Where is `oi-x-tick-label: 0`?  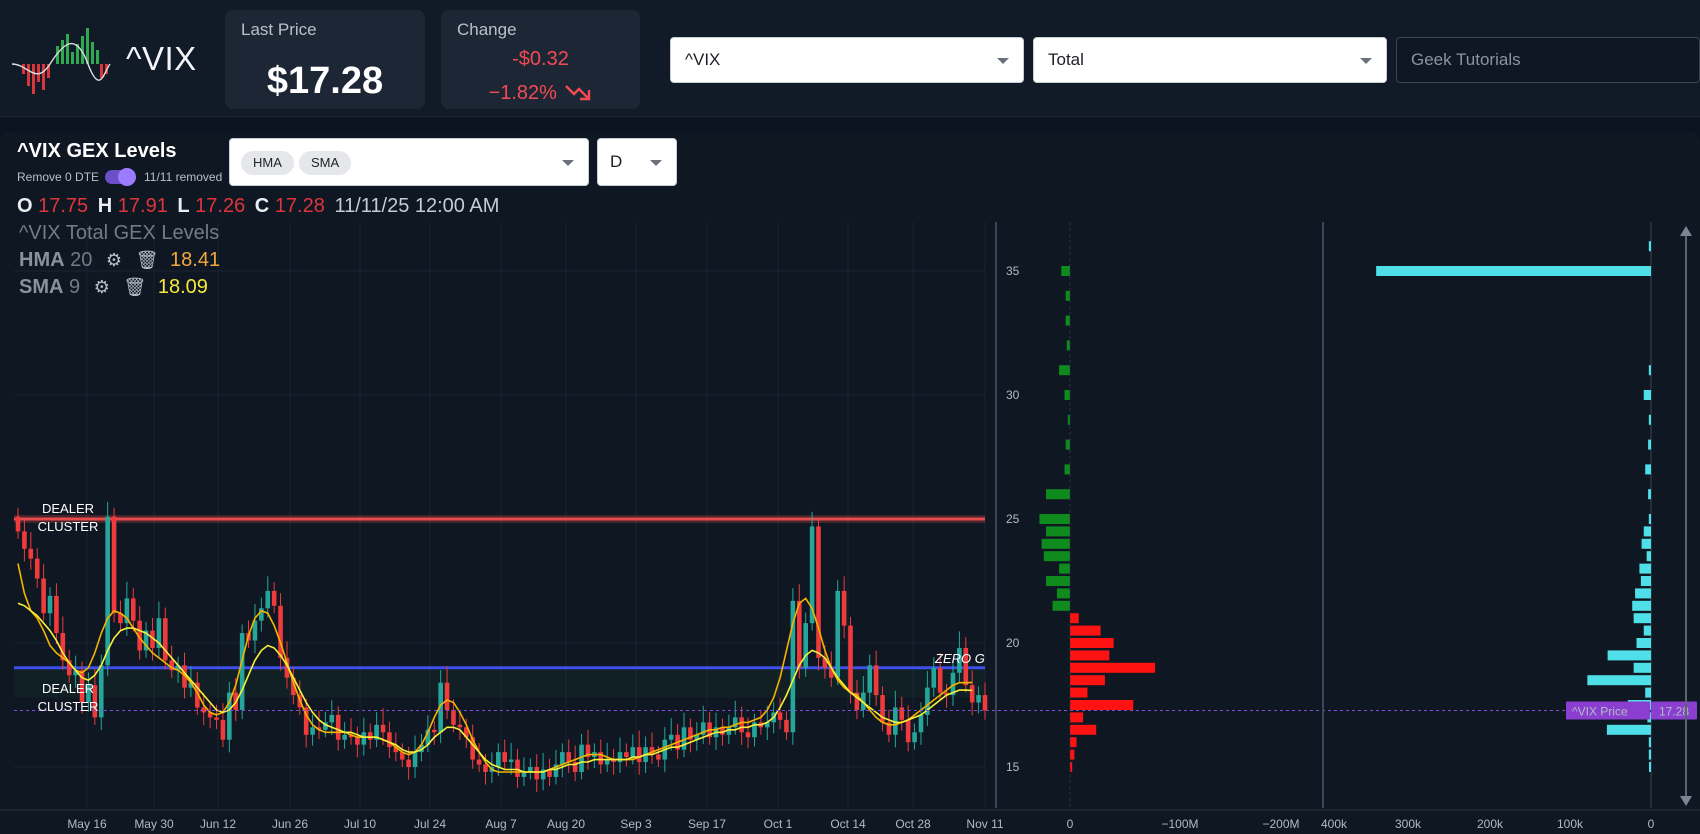 oi-x-tick-label: 0 is located at coordinates (1651, 824).